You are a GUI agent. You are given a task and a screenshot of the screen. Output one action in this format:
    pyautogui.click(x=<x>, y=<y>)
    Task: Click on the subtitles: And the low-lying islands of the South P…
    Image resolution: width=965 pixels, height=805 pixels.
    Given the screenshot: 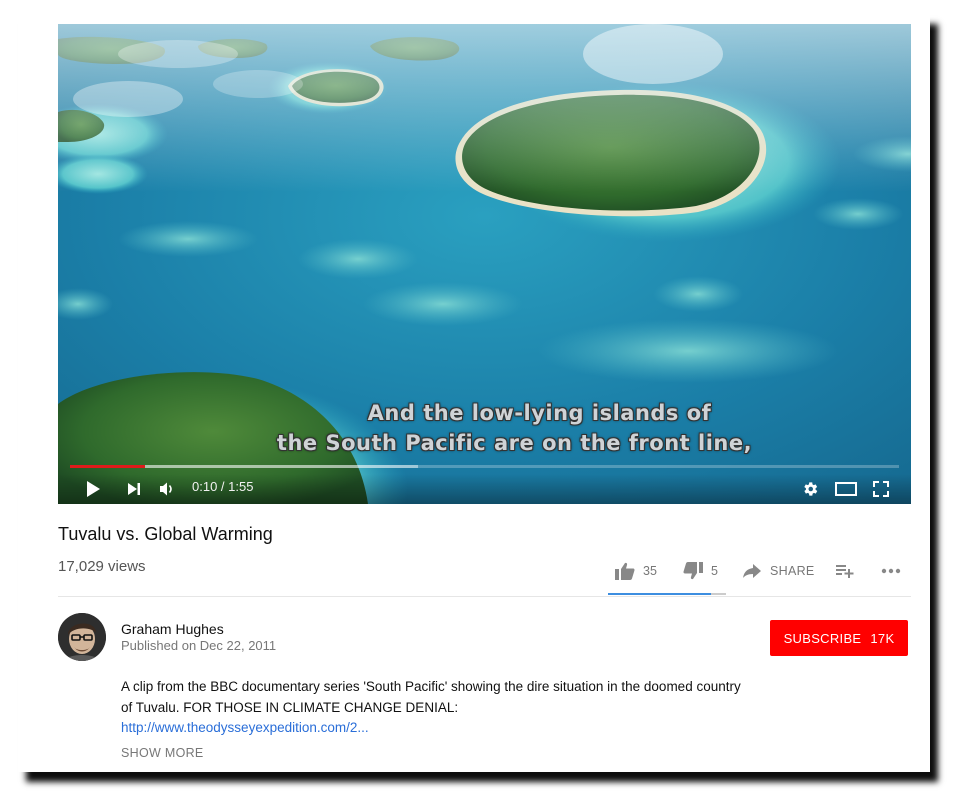 What is the action you would take?
    pyautogui.click(x=484, y=428)
    